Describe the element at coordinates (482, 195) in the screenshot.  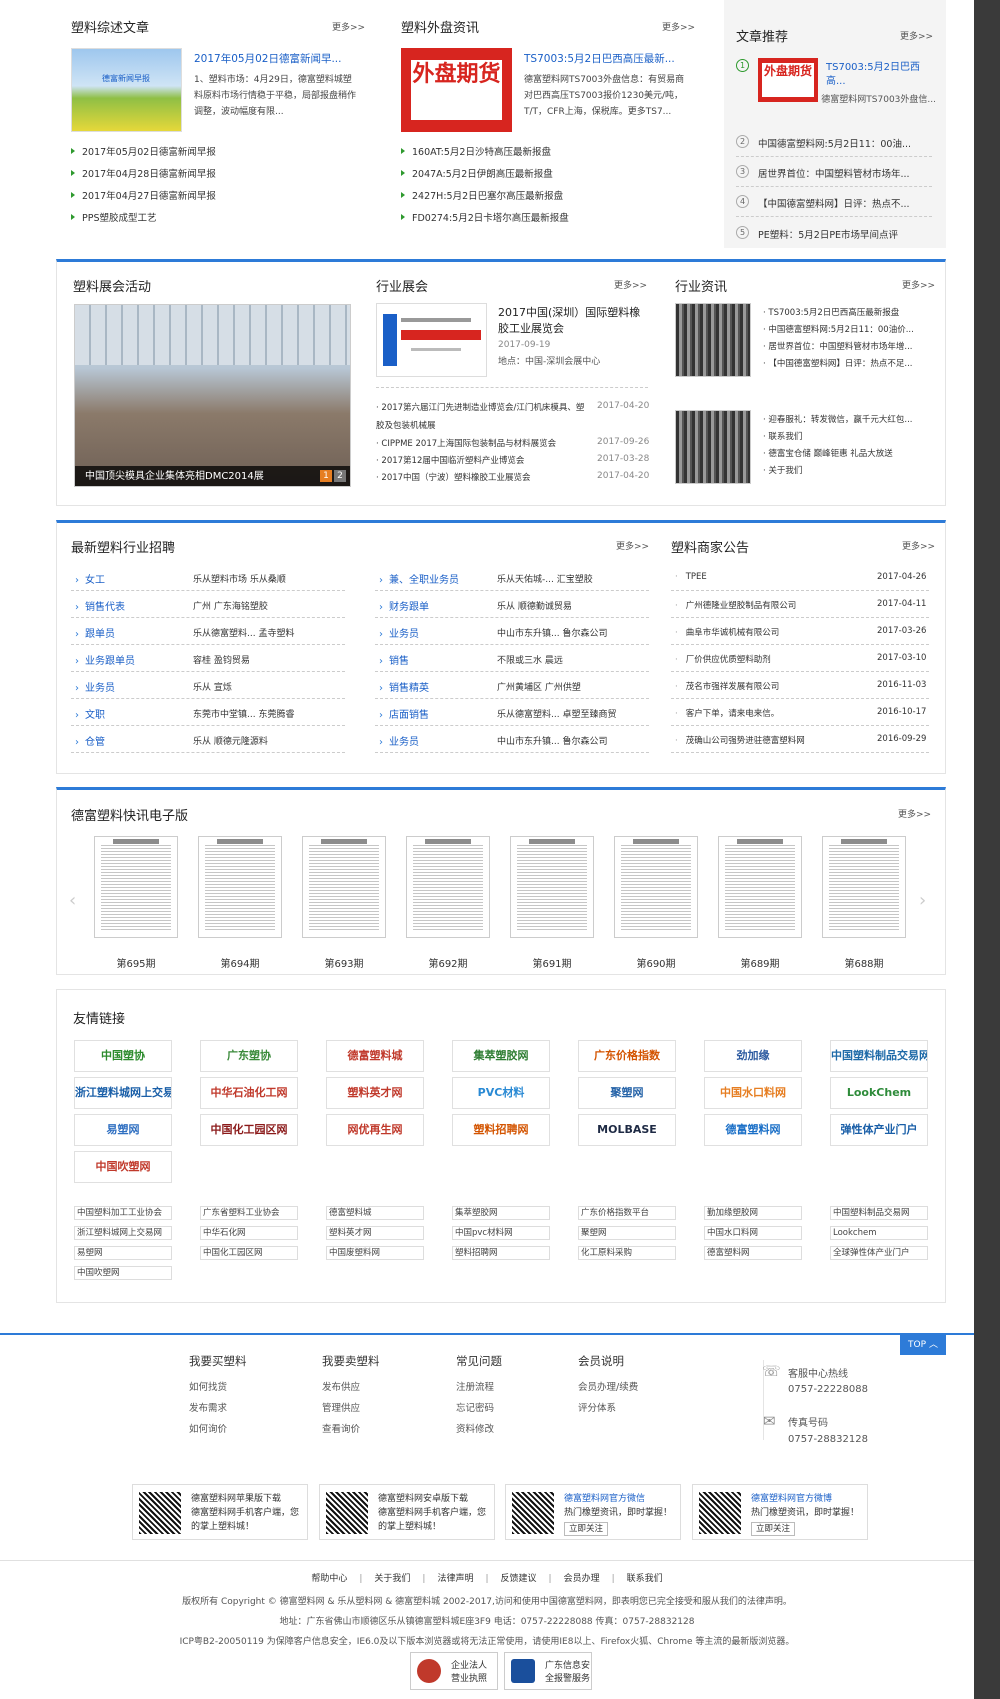
I see `list-item: 2427H:5月2日巴塞尔高压最新报盘` at that location.